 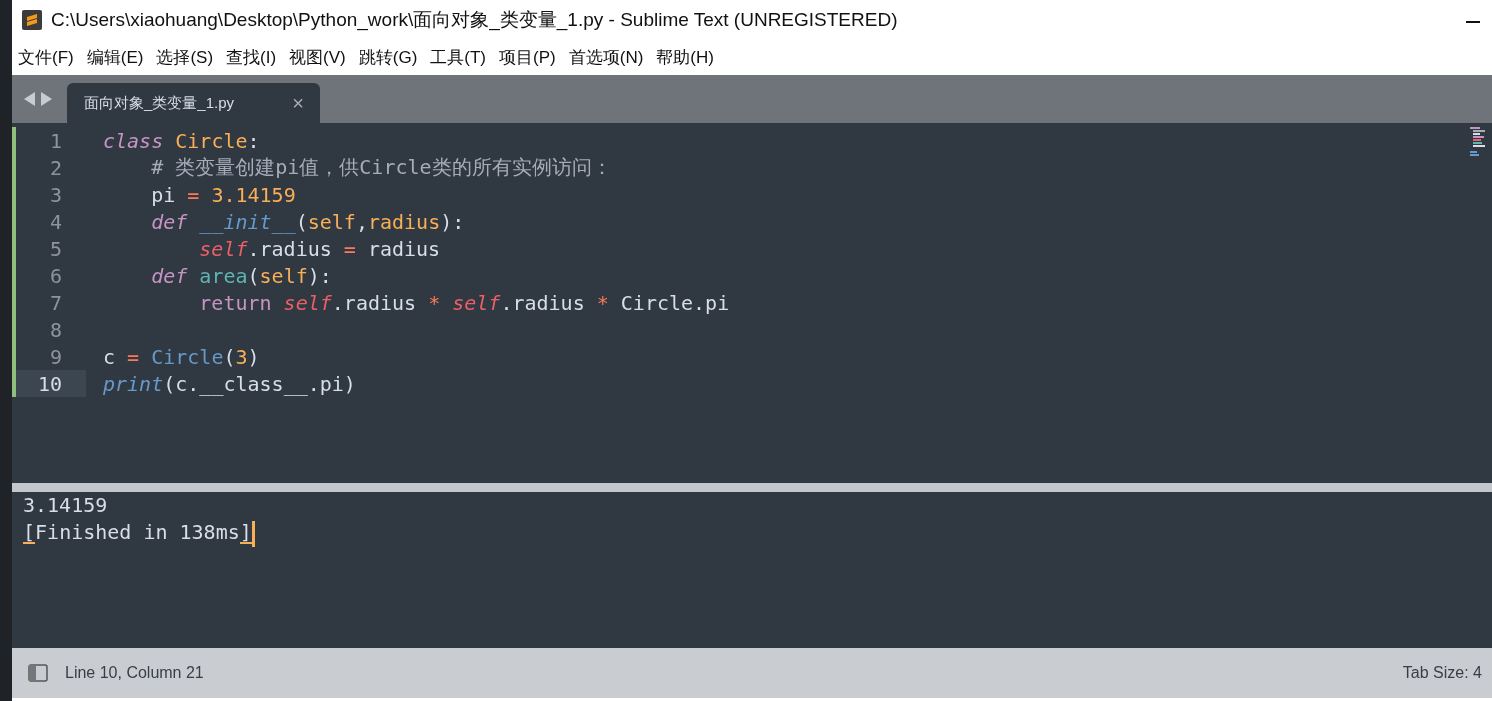 I want to click on window-title: C:\Users\xiaohuang\Desktop\Python_work\面向对象_类变量_1.py - Sublime Text (UNREGISTERED), so click(x=474, y=20).